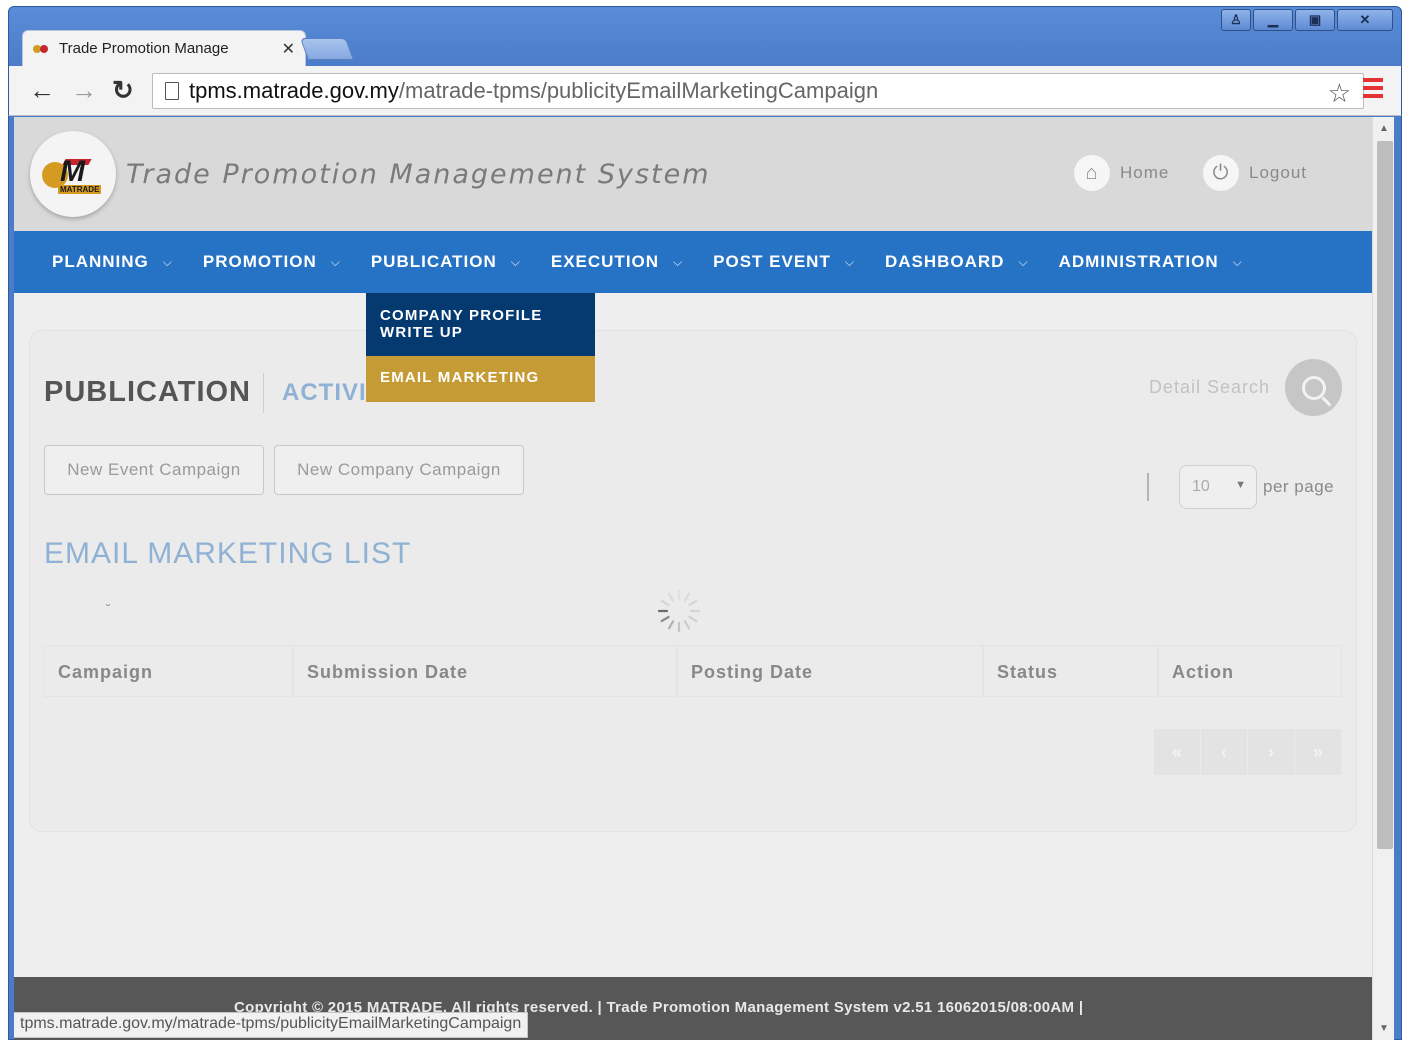 The height and width of the screenshot is (1040, 1406). I want to click on per-page-select: 10 ▼, so click(1218, 487).